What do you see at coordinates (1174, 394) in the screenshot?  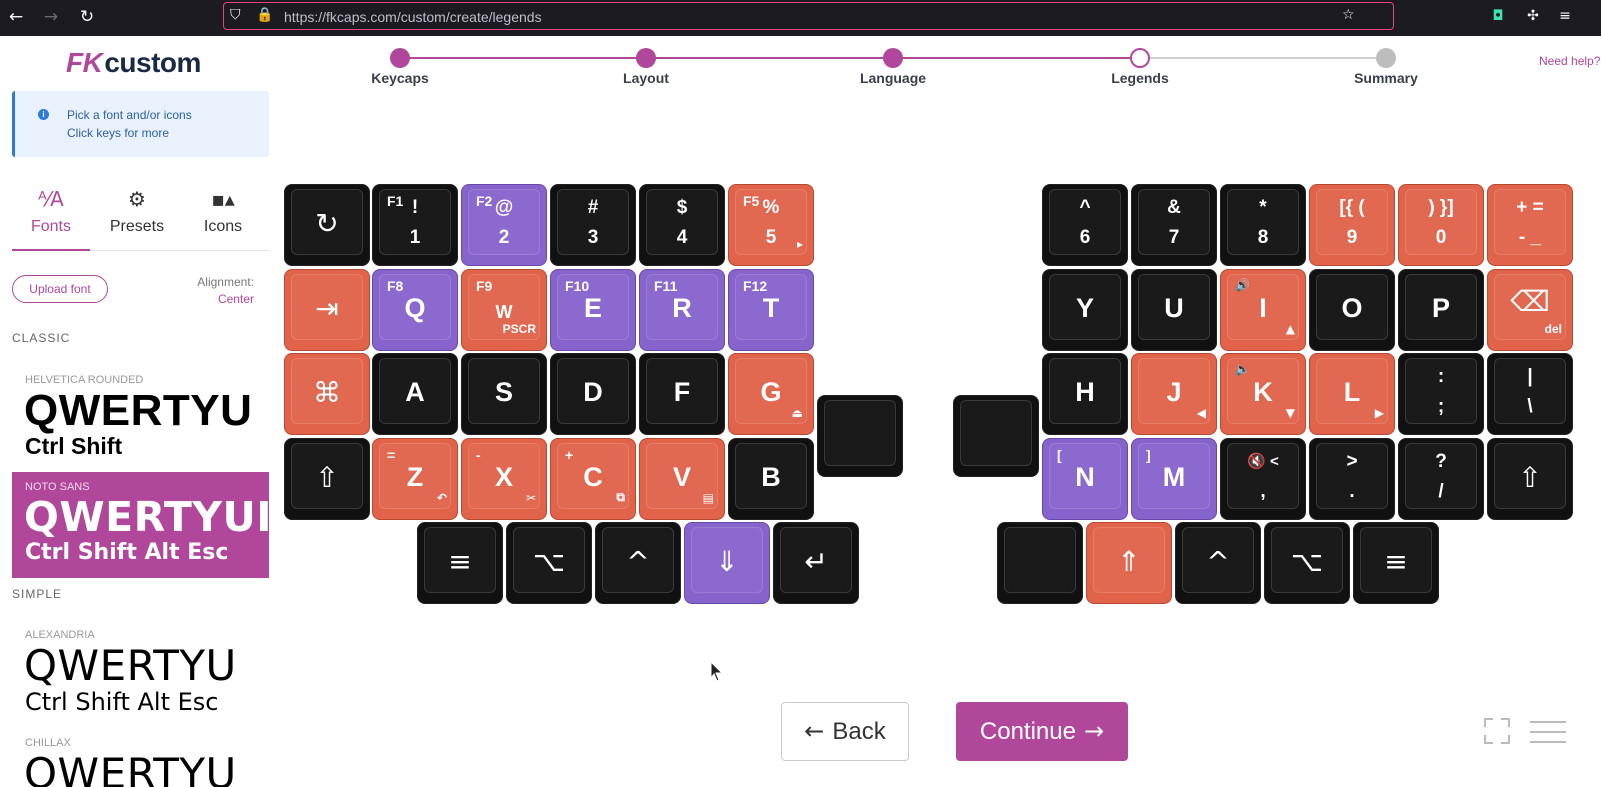 I see `key-j: J ◀` at bounding box center [1174, 394].